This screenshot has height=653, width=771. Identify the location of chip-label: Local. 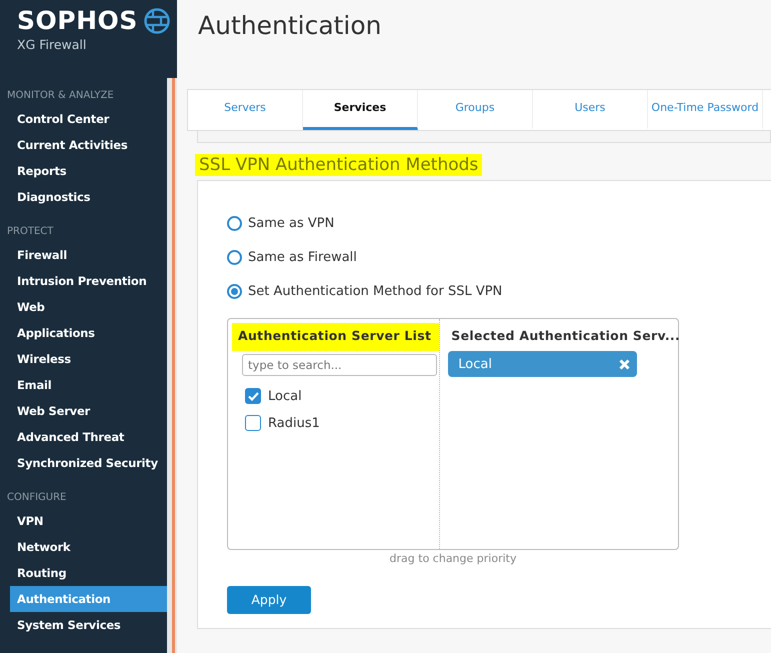
(475, 365).